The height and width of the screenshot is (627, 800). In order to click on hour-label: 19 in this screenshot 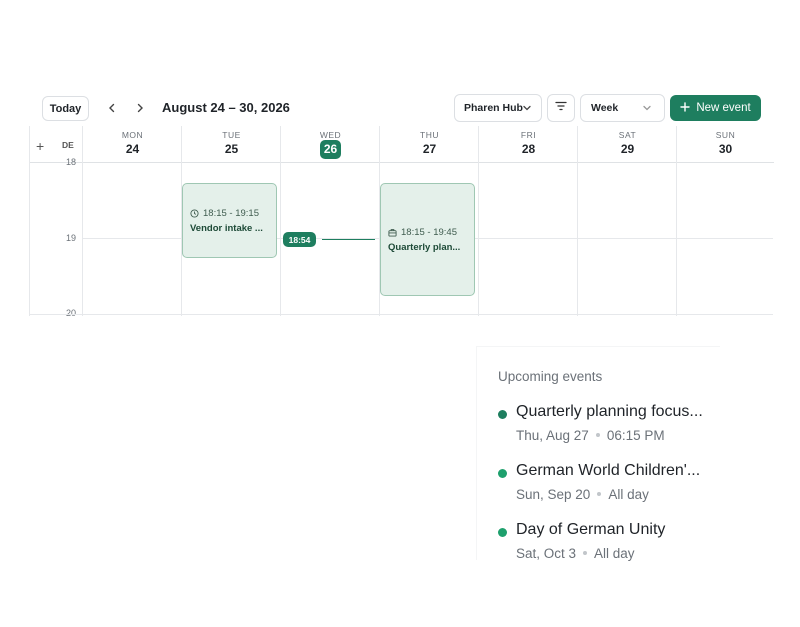, I will do `click(71, 238)`.